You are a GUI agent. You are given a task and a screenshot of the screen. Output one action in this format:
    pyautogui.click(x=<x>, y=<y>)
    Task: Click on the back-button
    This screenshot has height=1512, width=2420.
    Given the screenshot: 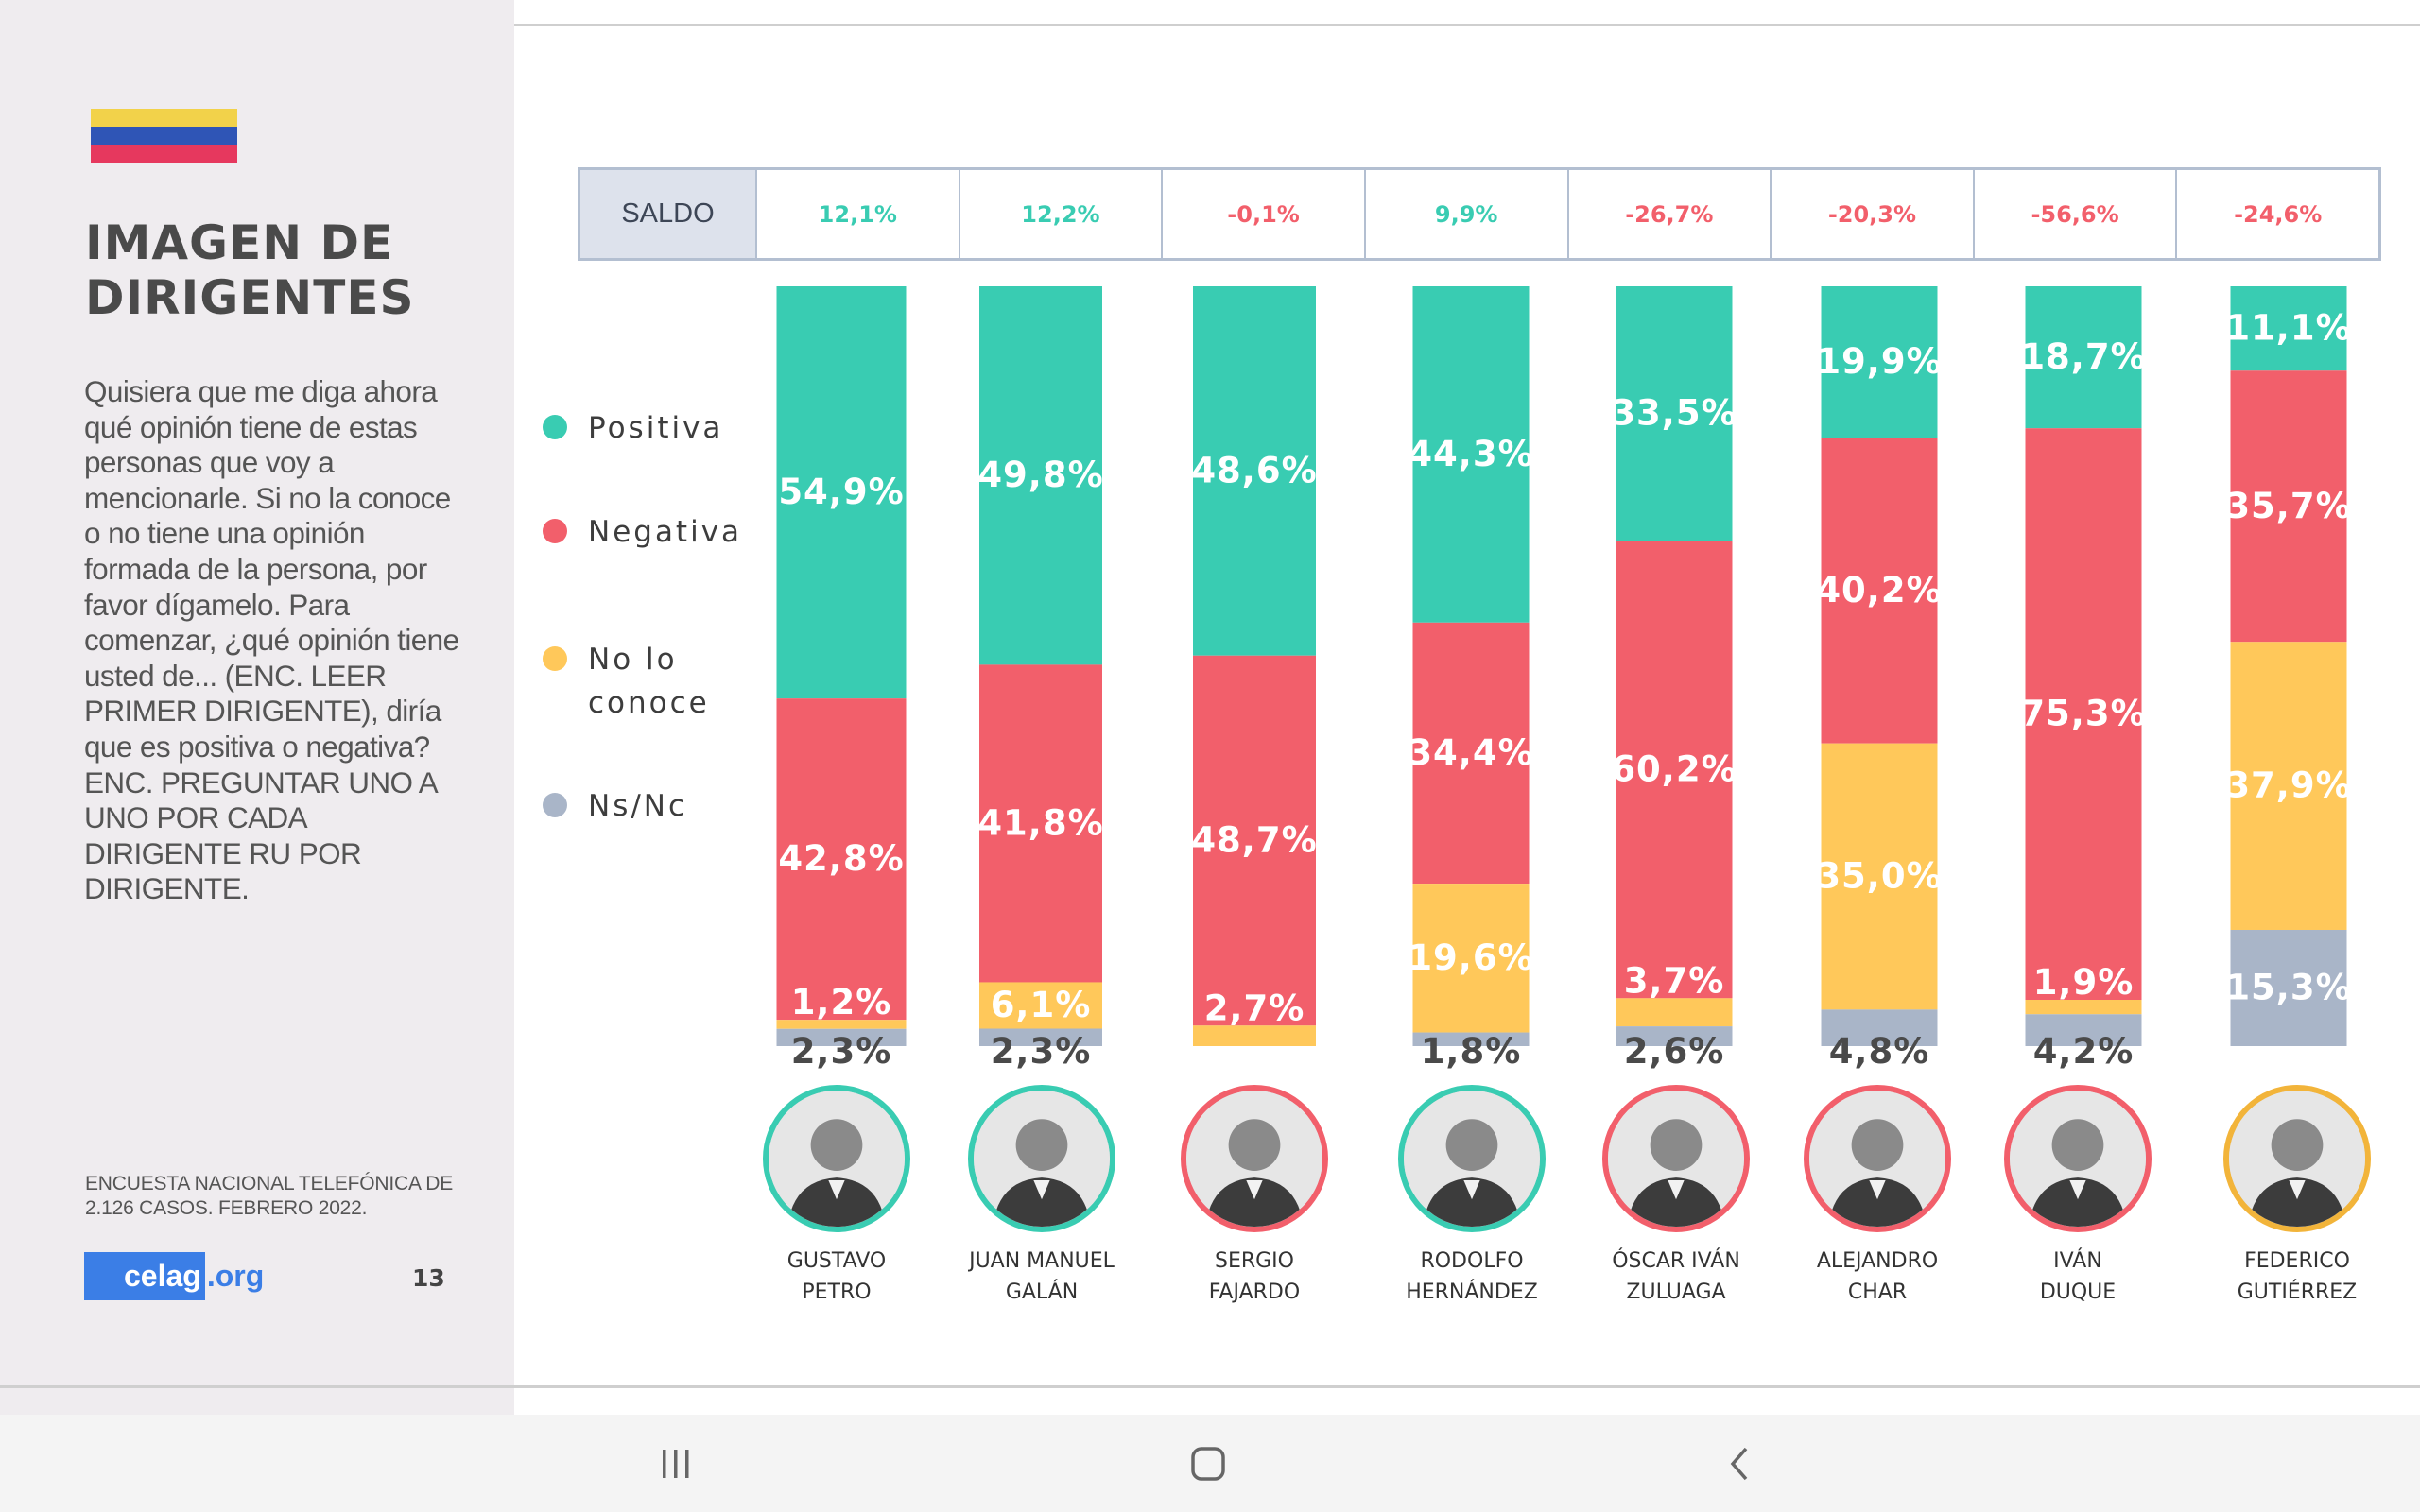 What is the action you would take?
    pyautogui.click(x=1739, y=1463)
    